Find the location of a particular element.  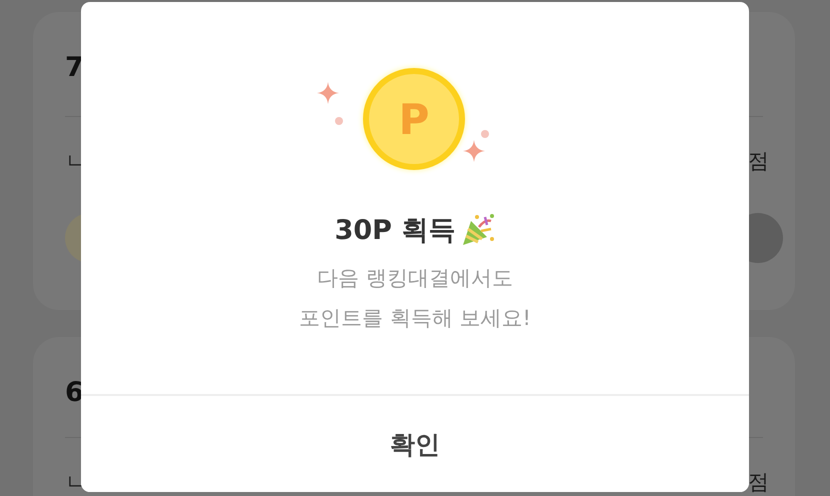

dialog-message: 다음 랭킹대결에서도 is located at coordinates (415, 278).